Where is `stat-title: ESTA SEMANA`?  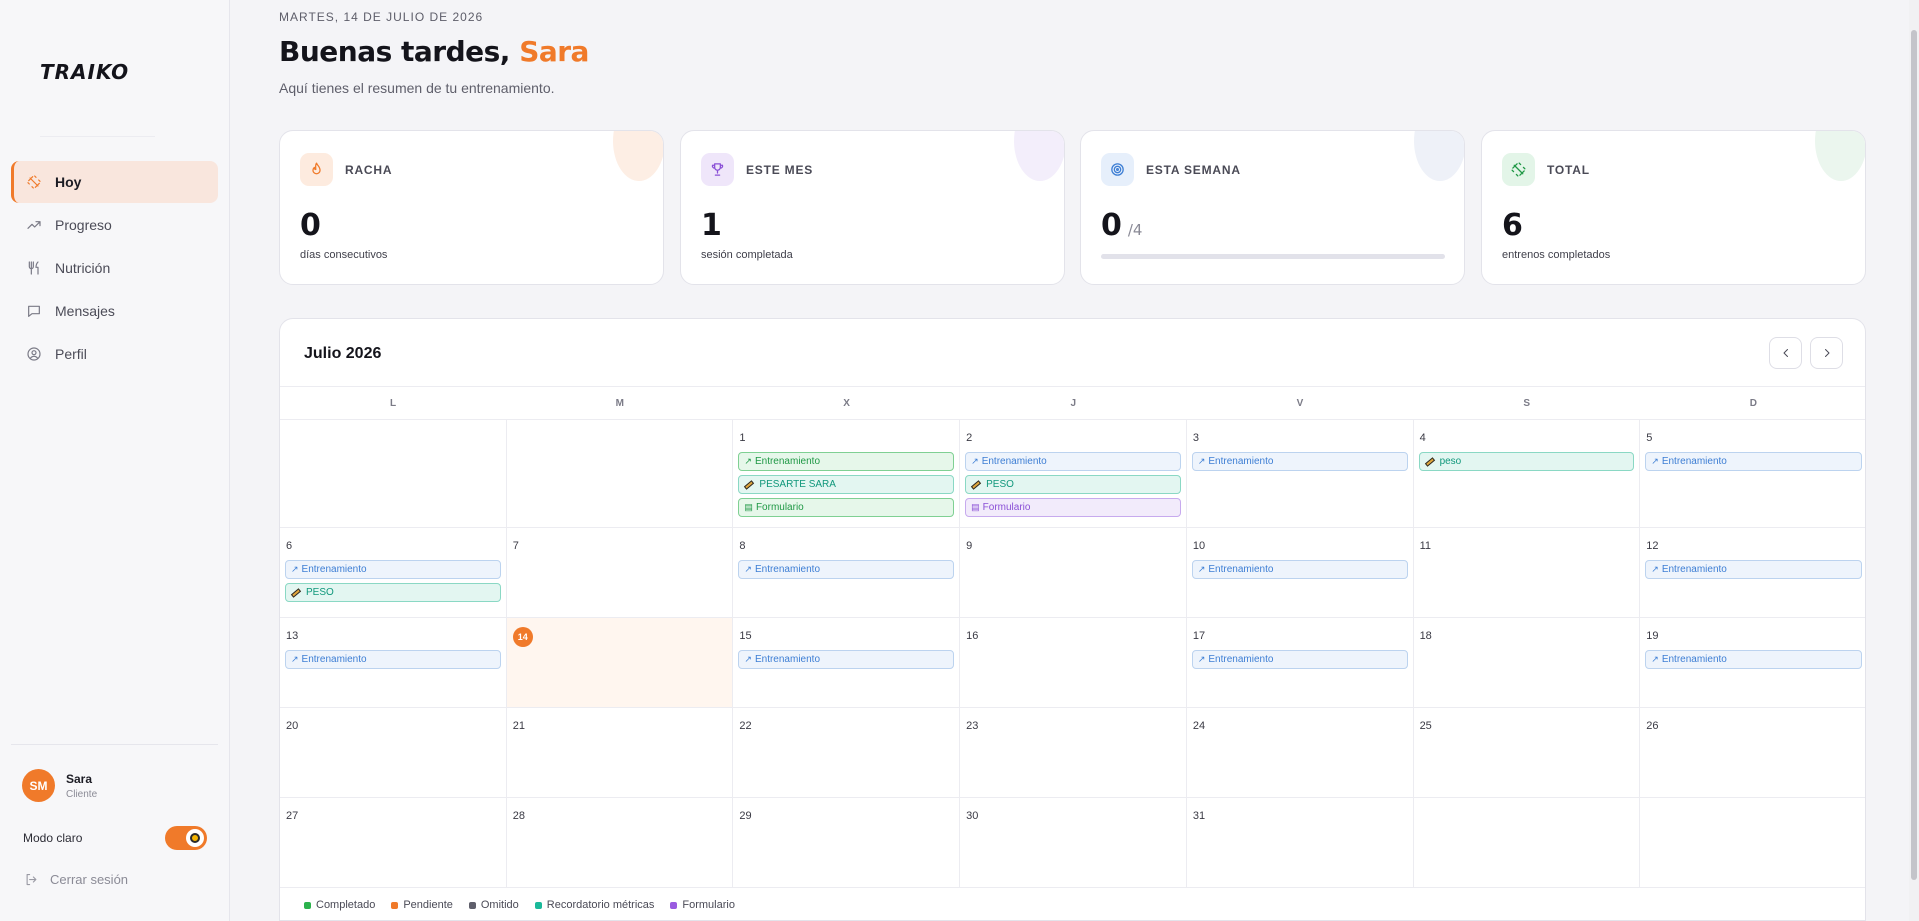 stat-title: ESTA SEMANA is located at coordinates (1193, 169).